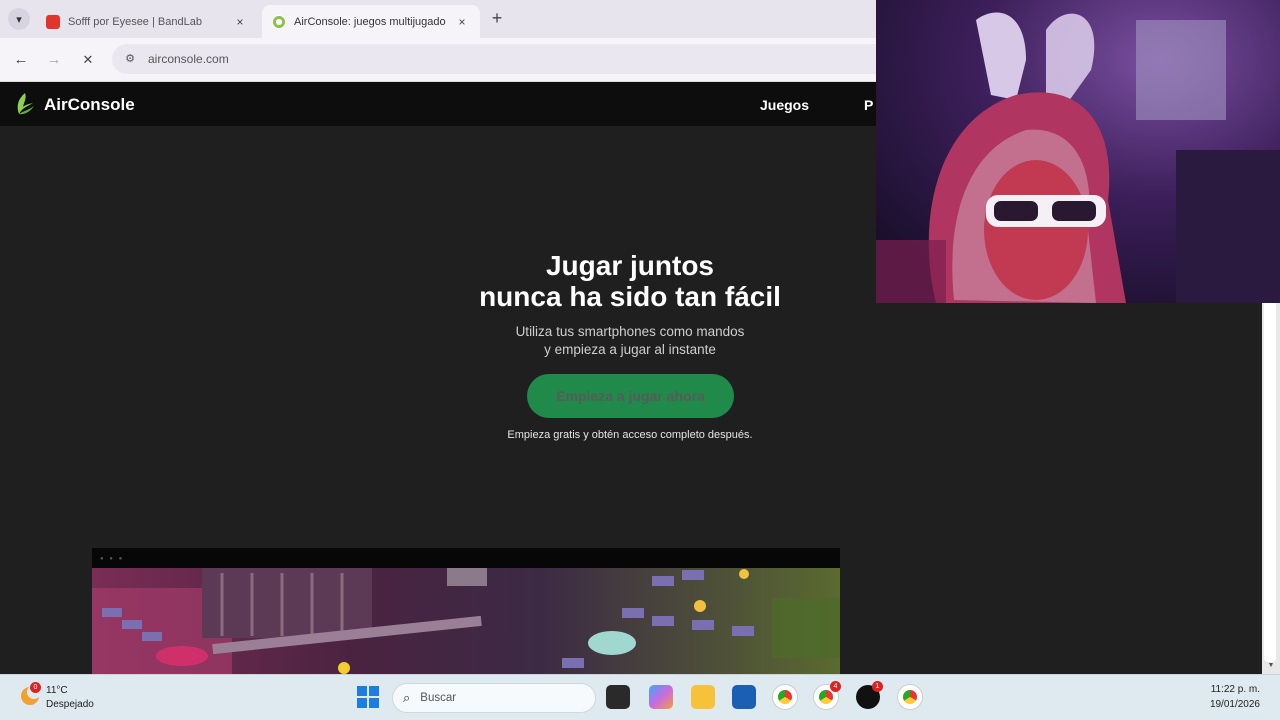 The height and width of the screenshot is (720, 1280). I want to click on scrollbar-thumb, so click(1270, 481).